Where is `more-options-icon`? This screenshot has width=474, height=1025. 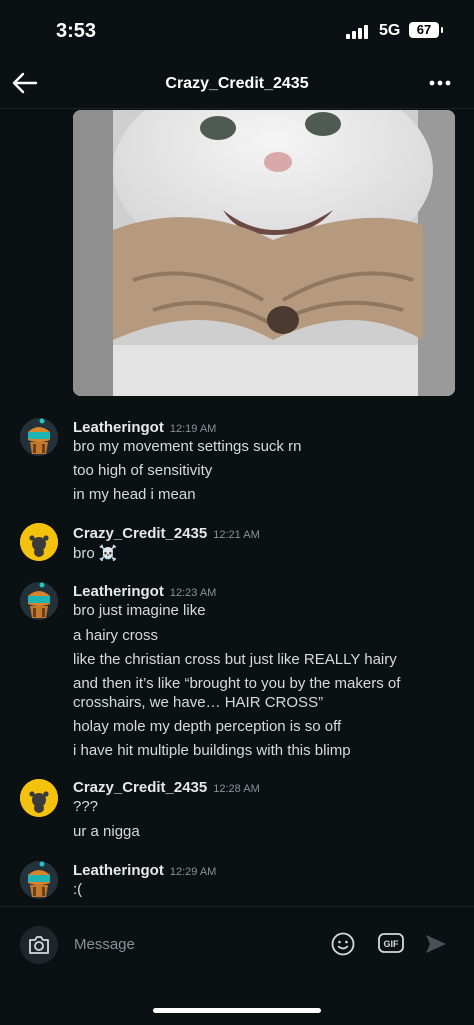
more-options-icon is located at coordinates (440, 83).